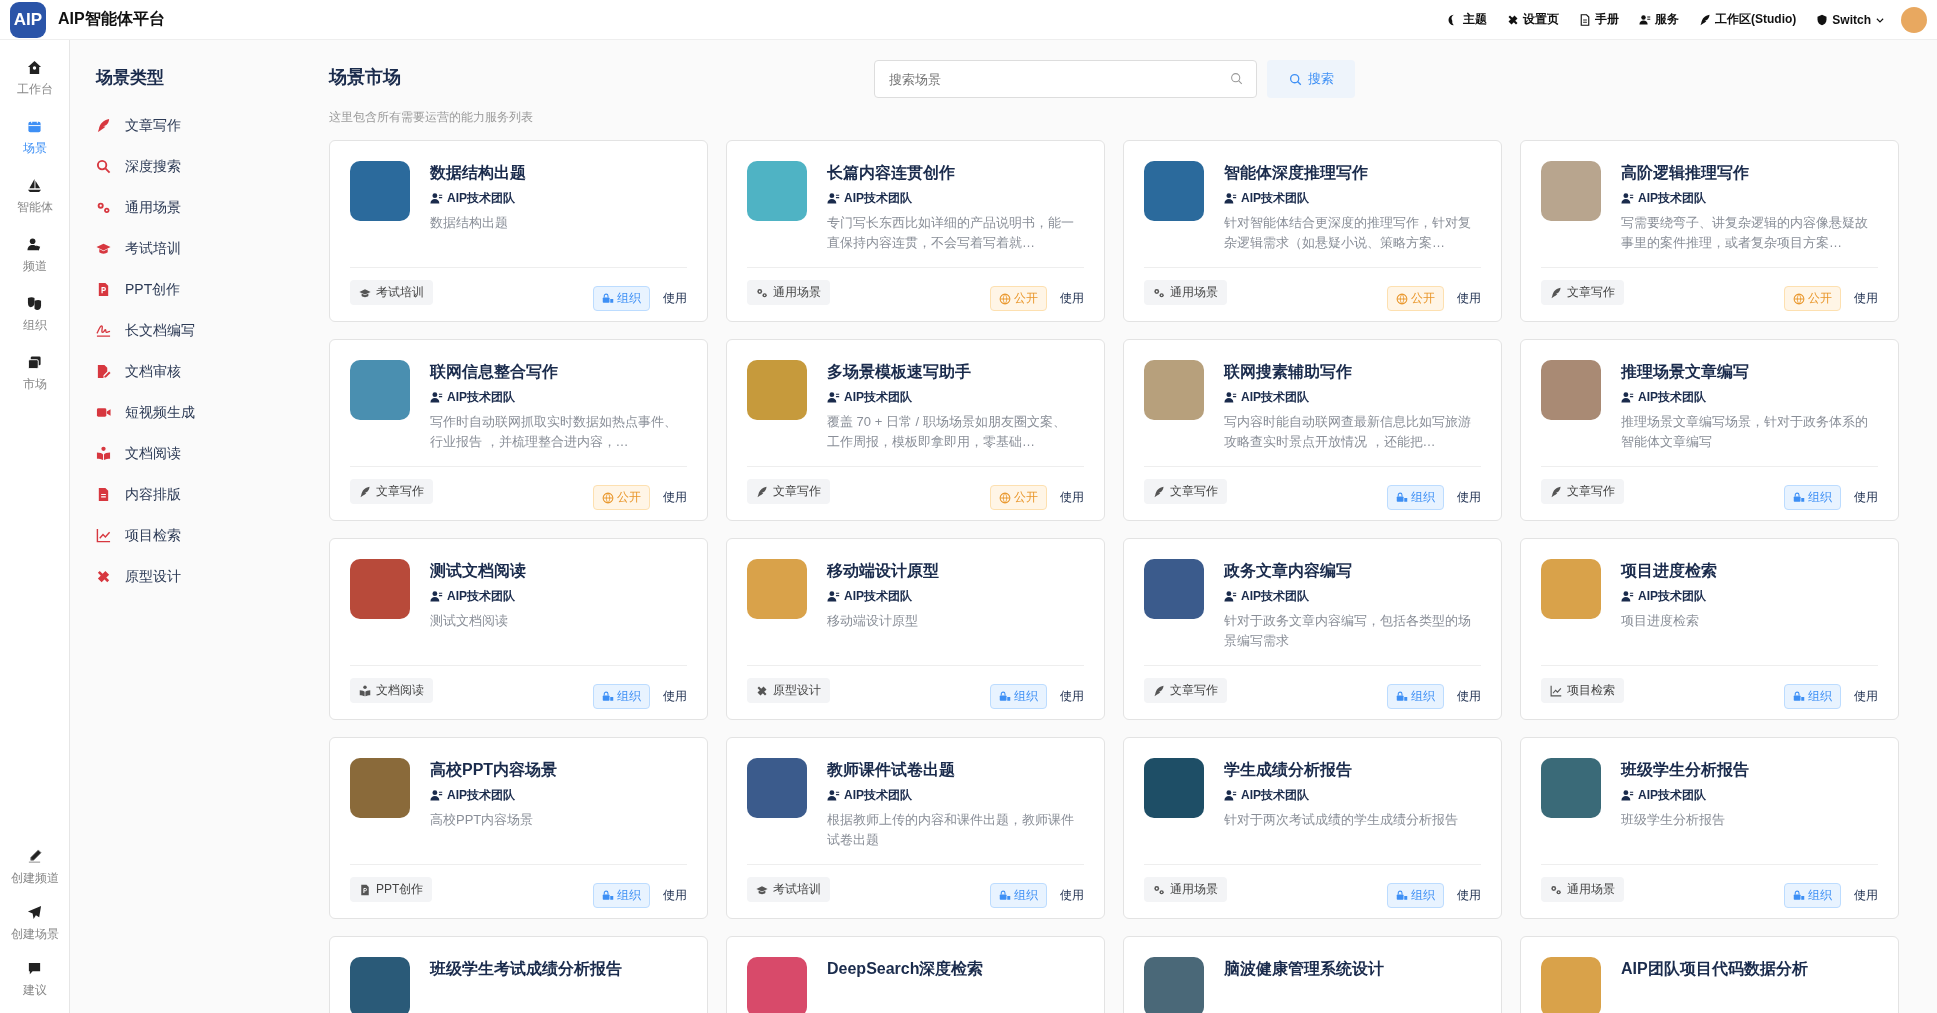  Describe the element at coordinates (1659, 19) in the screenshot. I see `nav-link: 服务` at that location.